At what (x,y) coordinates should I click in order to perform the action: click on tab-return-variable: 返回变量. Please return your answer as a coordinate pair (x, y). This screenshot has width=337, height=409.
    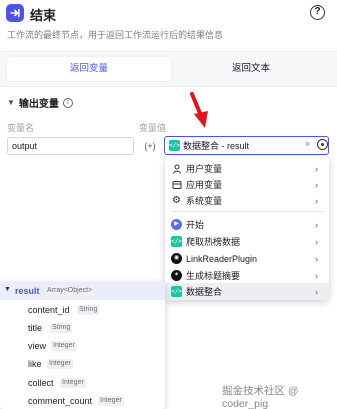
    Looking at the image, I should click on (89, 69).